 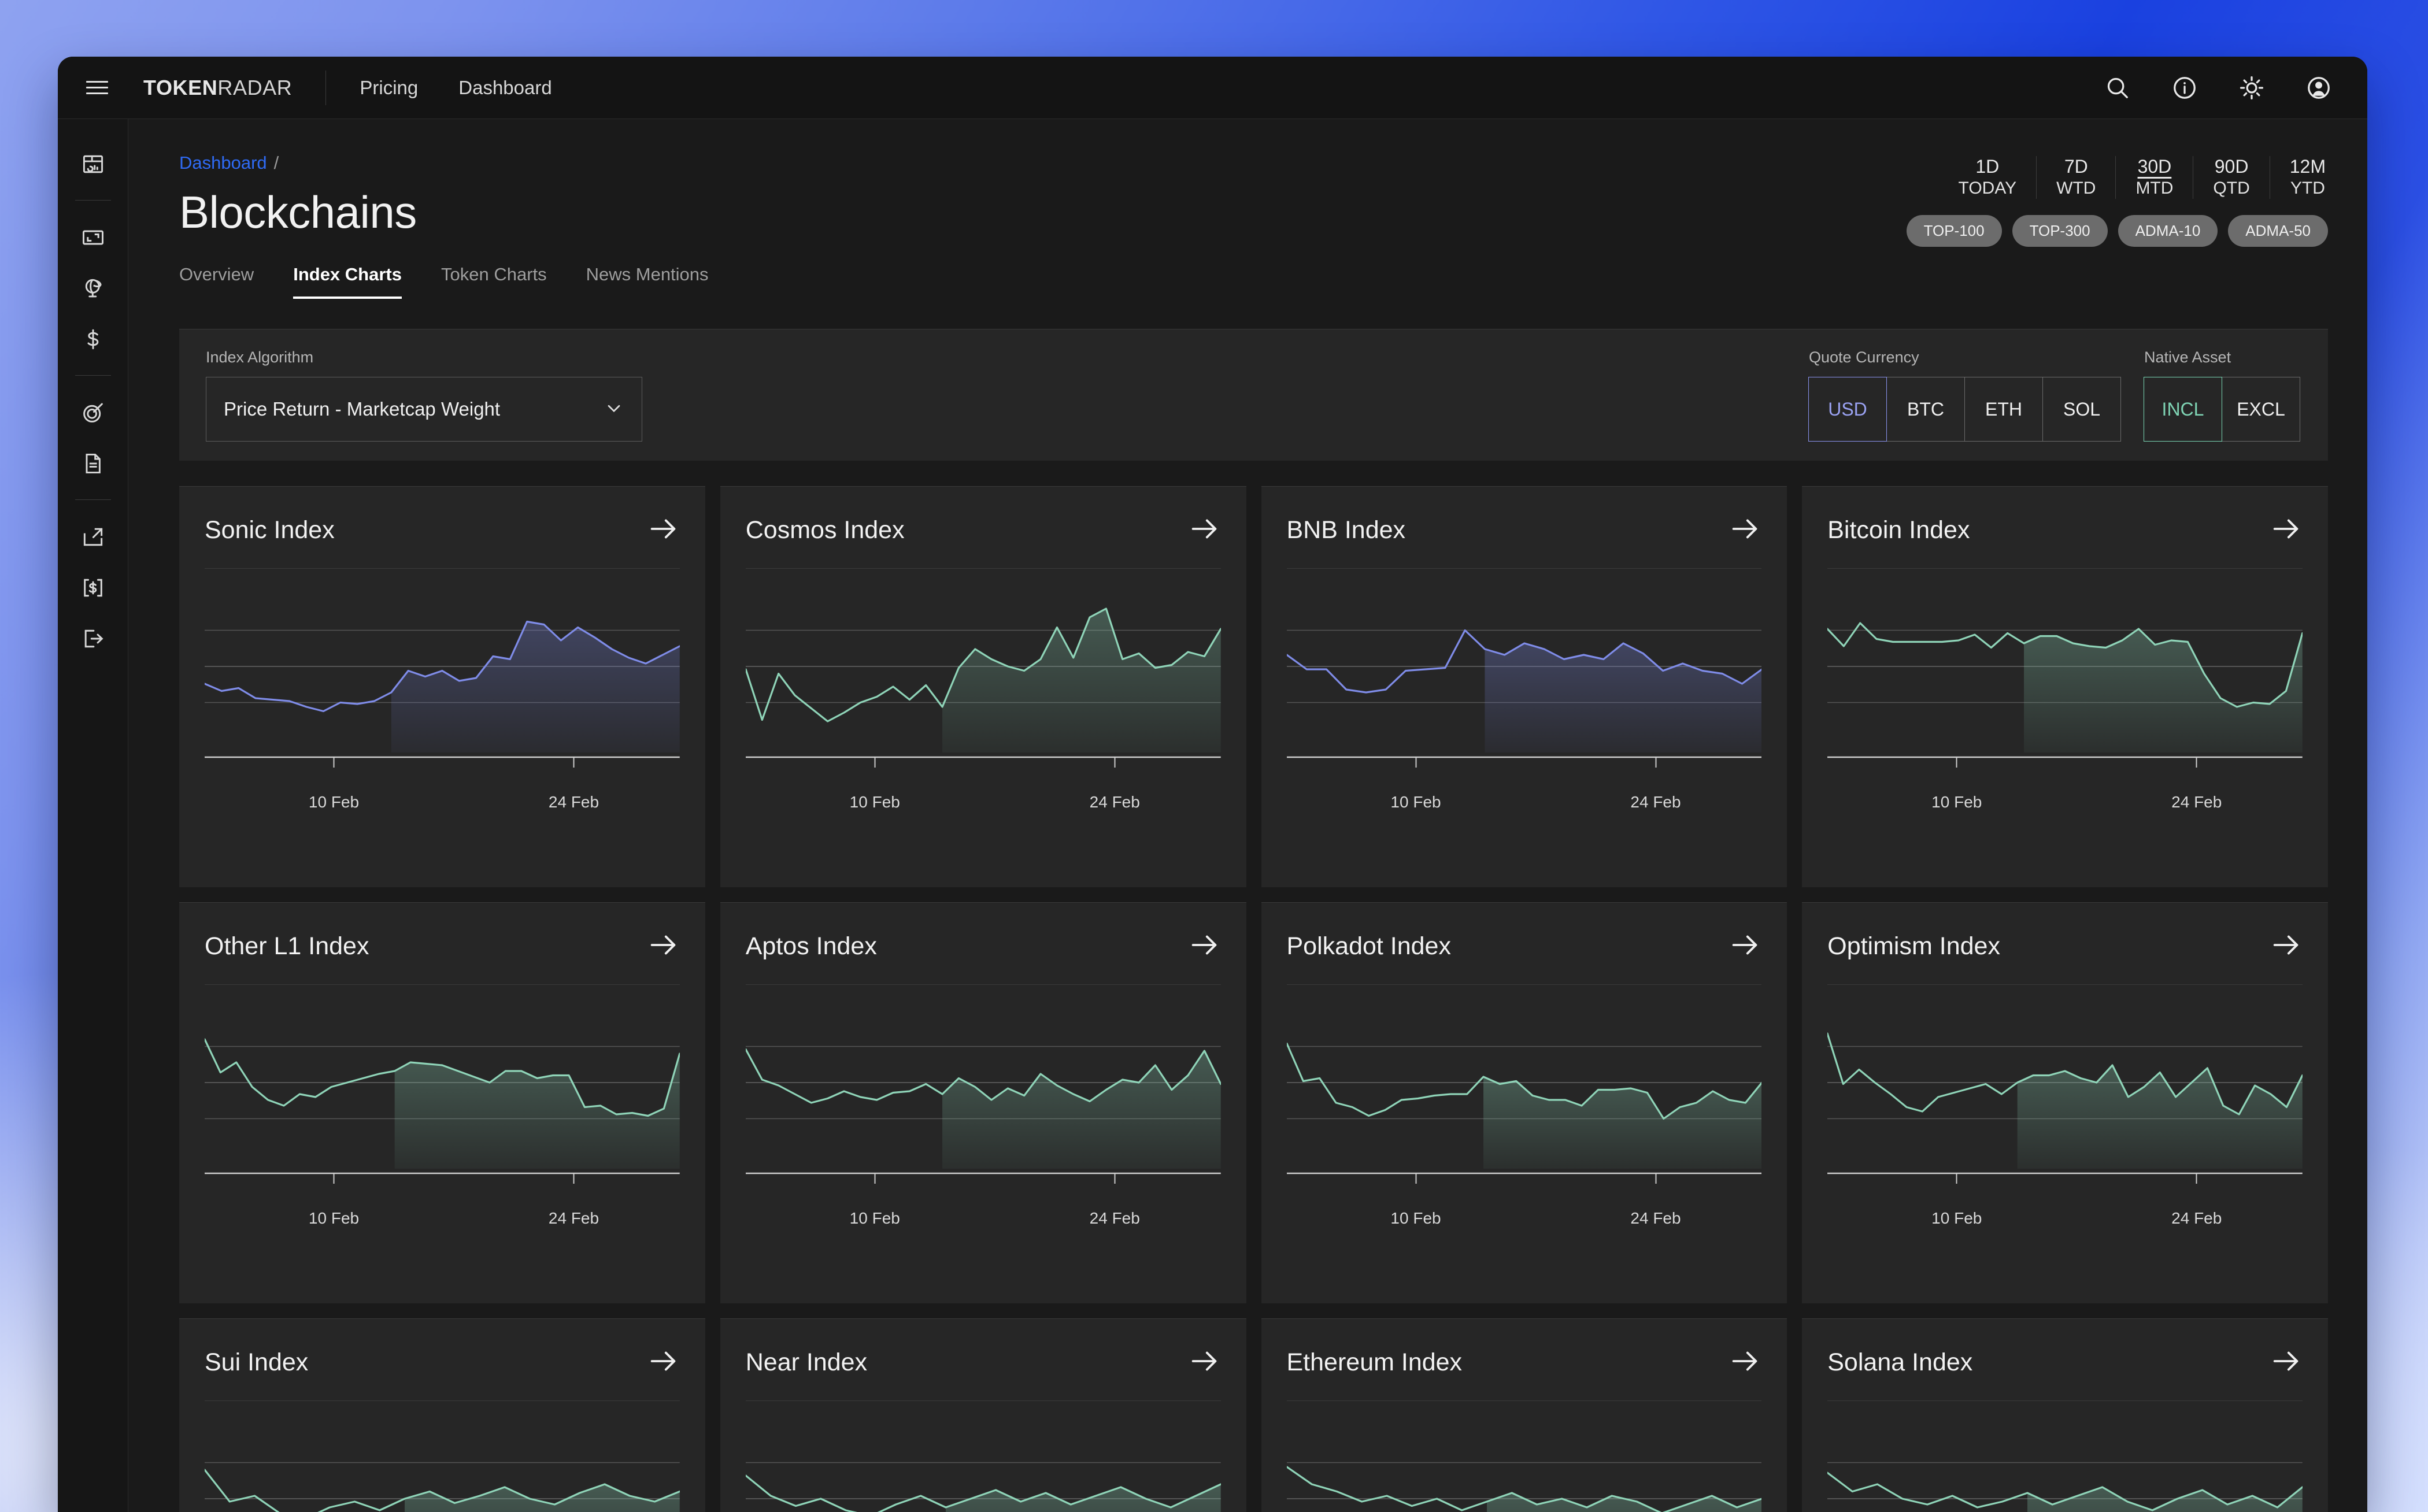 What do you see at coordinates (216, 281) in the screenshot?
I see `tab-overview: Overview` at bounding box center [216, 281].